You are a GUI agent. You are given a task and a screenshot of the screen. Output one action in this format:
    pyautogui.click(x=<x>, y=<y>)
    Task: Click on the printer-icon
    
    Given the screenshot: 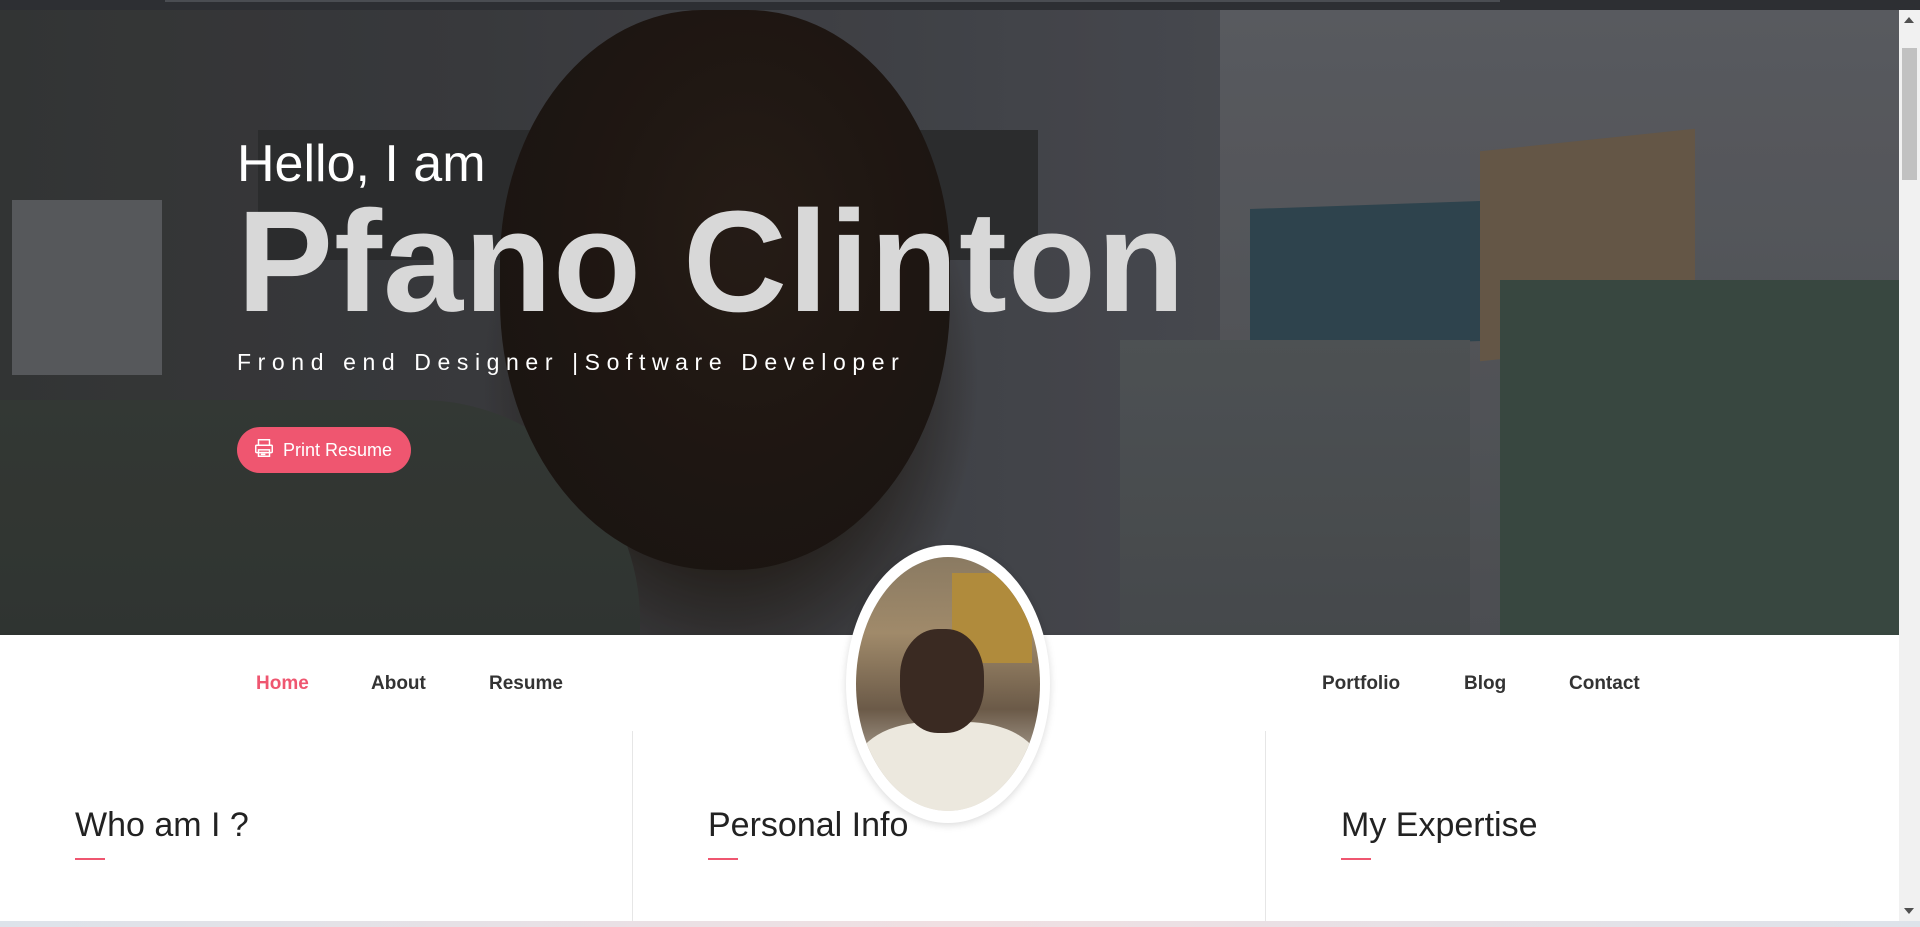 What is the action you would take?
    pyautogui.click(x=264, y=450)
    